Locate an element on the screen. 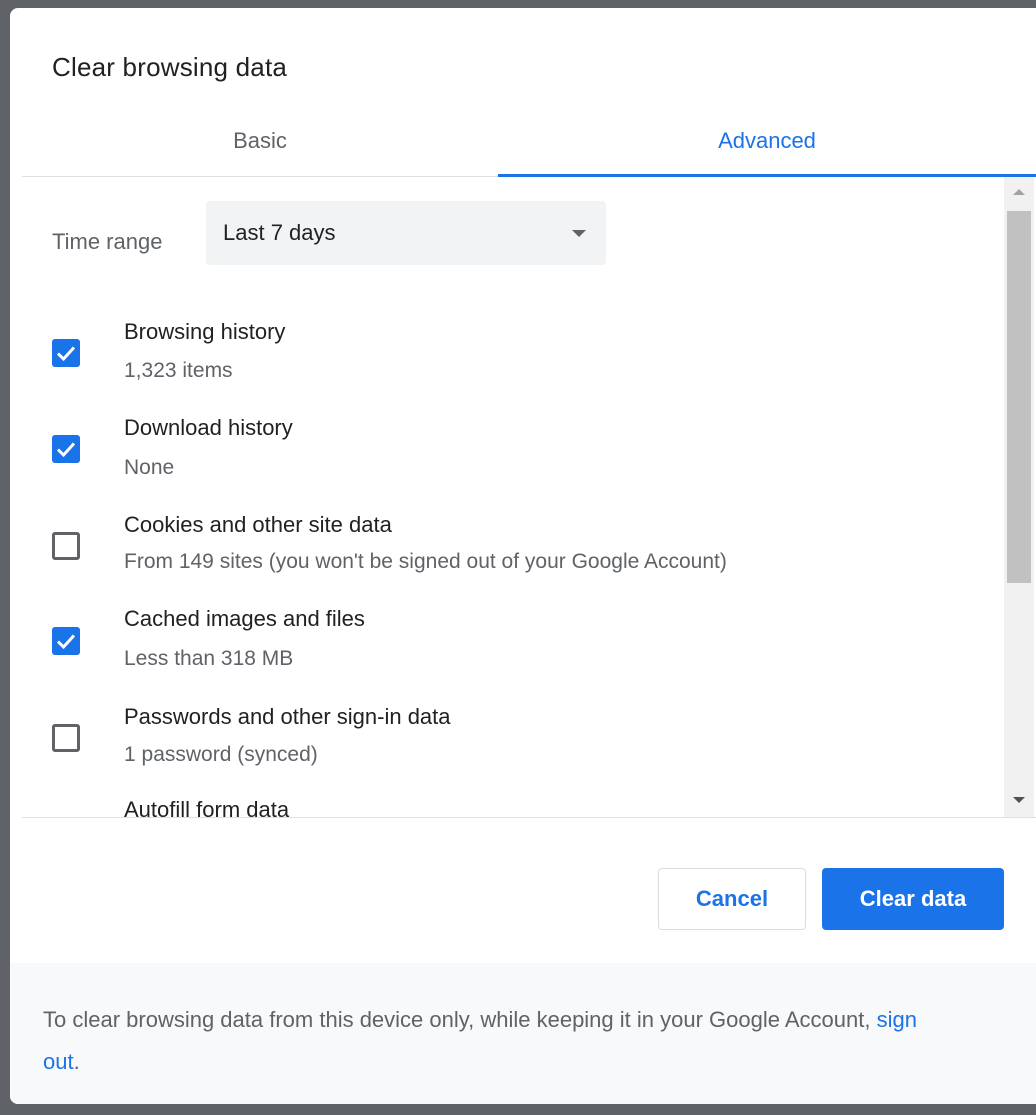  checkbox-cached-images is located at coordinates (66, 641).